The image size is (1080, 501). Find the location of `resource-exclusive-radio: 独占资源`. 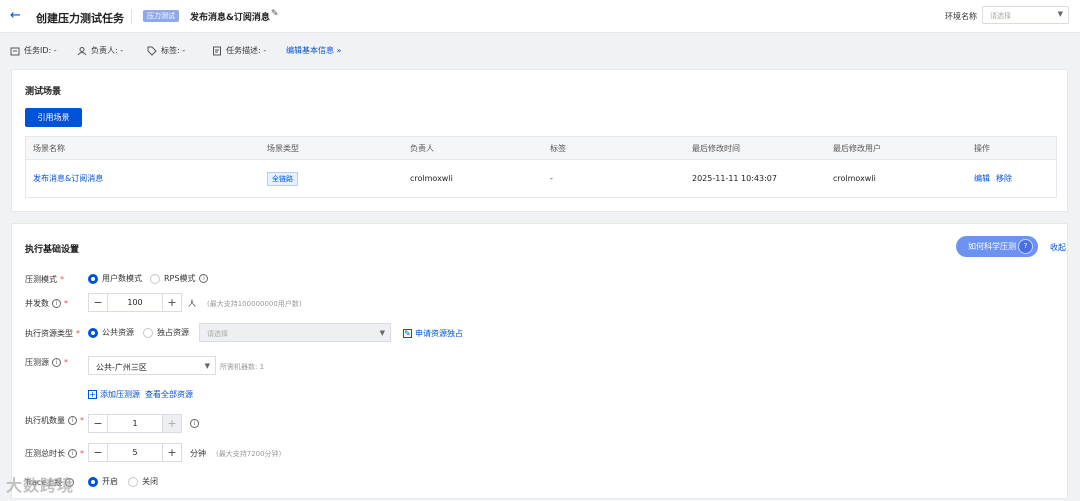

resource-exclusive-radio: 独占资源 is located at coordinates (166, 332).